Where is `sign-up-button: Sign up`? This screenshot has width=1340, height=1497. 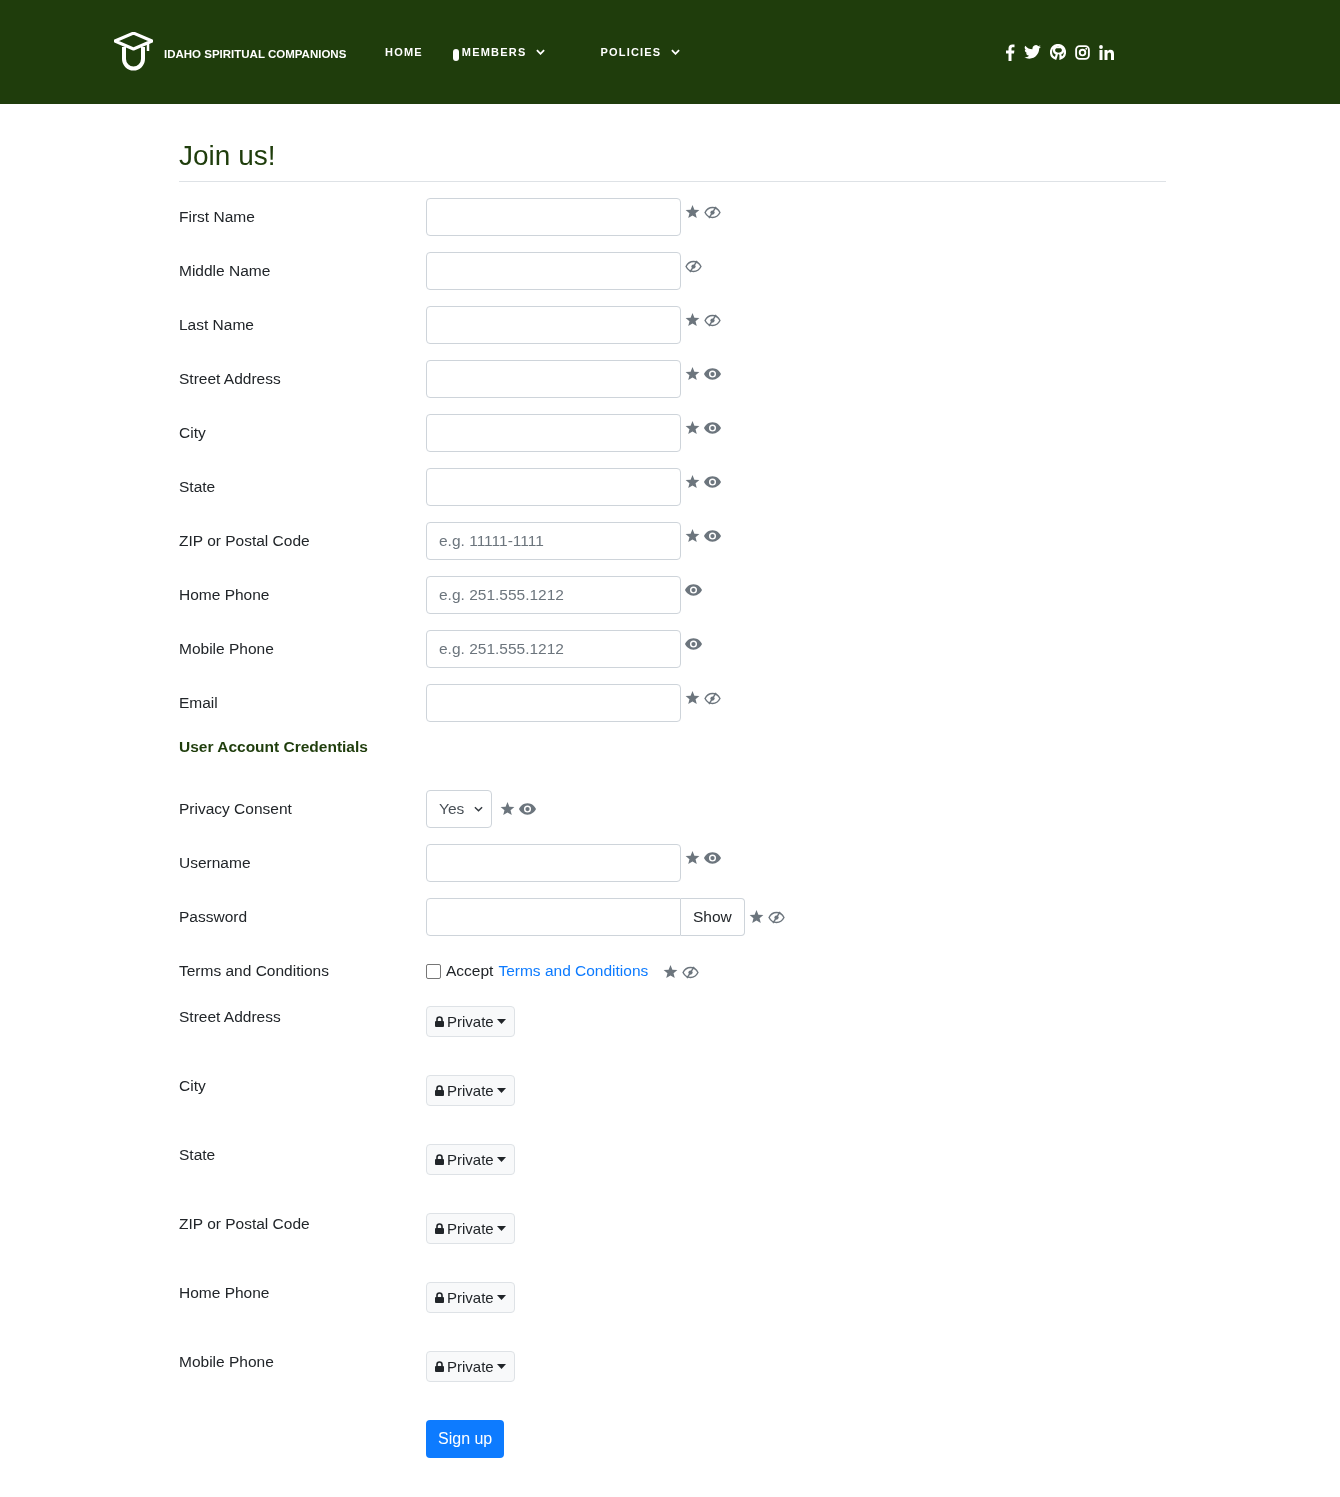 sign-up-button: Sign up is located at coordinates (465, 1439).